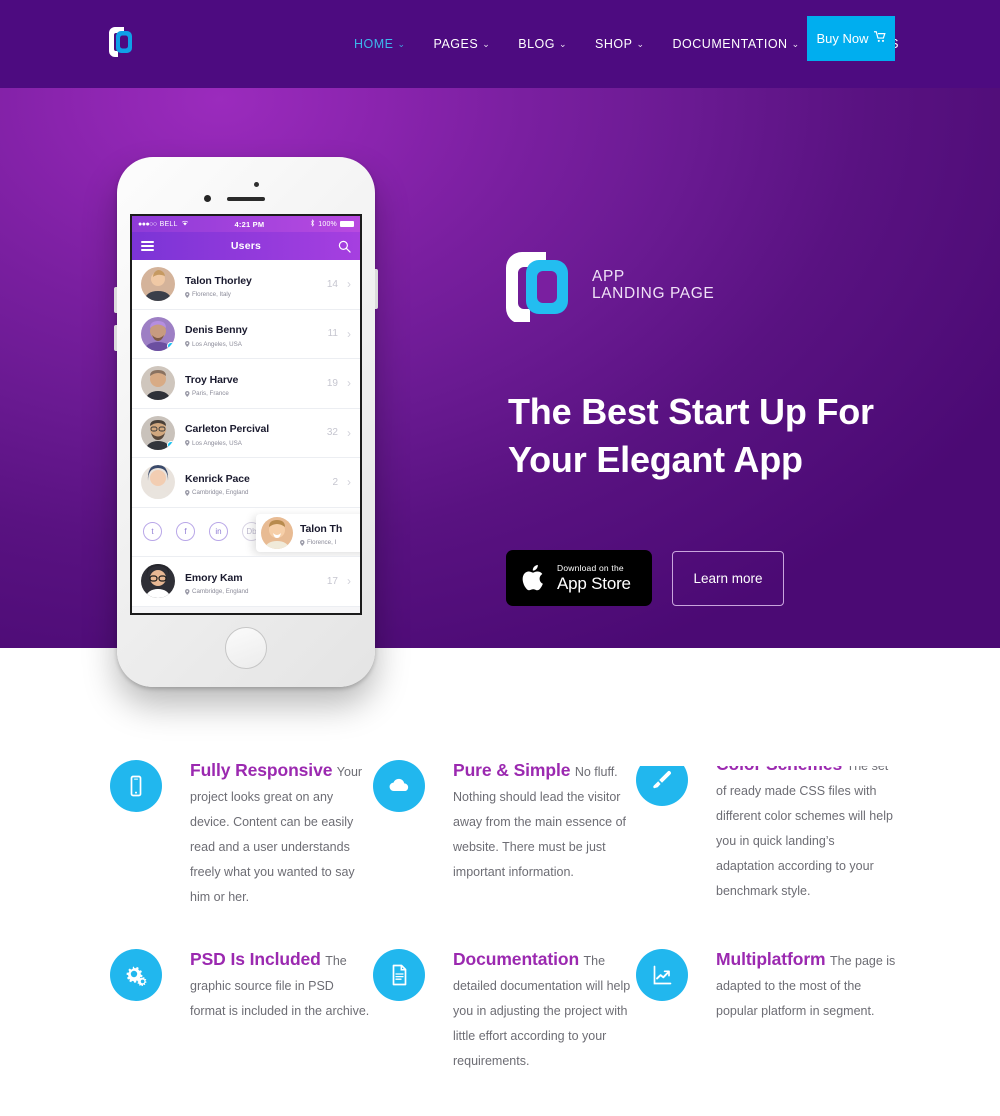 The image size is (1000, 1116). I want to click on list-item-info: Talon Thorley Florence, Italy, so click(256, 284).